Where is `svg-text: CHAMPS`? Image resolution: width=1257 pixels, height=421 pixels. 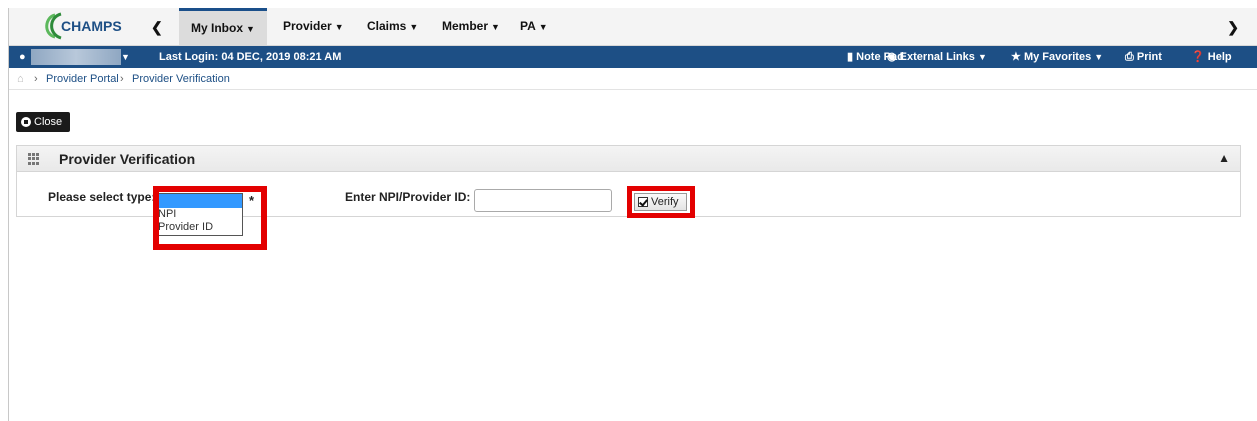
svg-text: CHAMPS is located at coordinates (91, 26).